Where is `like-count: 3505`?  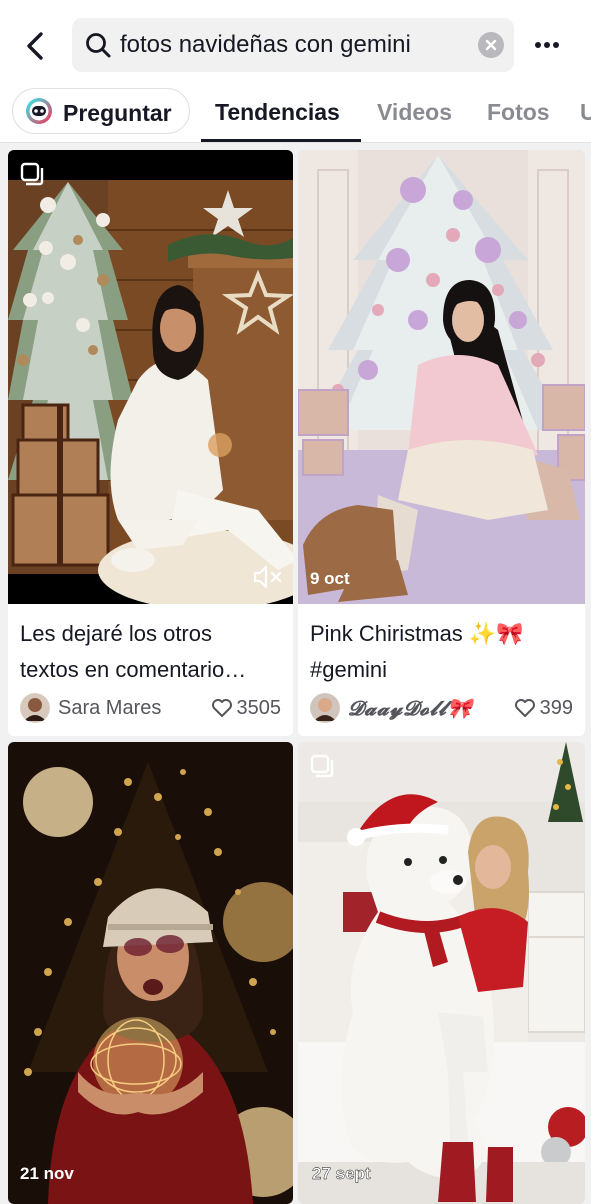 like-count: 3505 is located at coordinates (246, 708).